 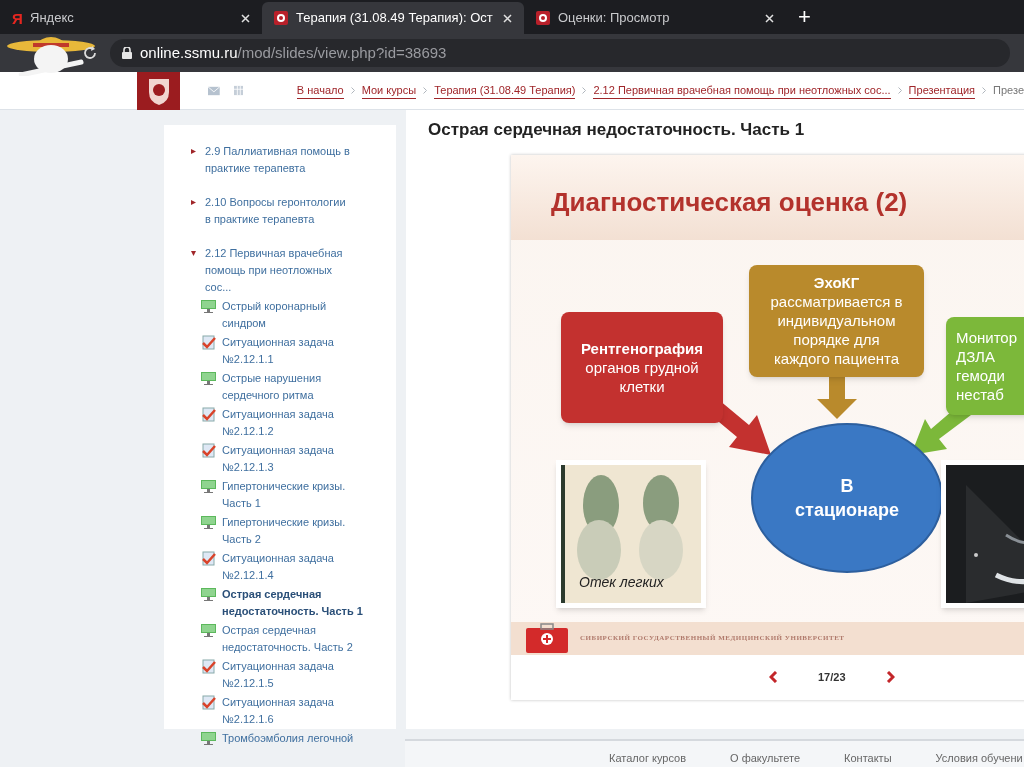 I want to click on breadcrumb-link: В начало, so click(x=320, y=90).